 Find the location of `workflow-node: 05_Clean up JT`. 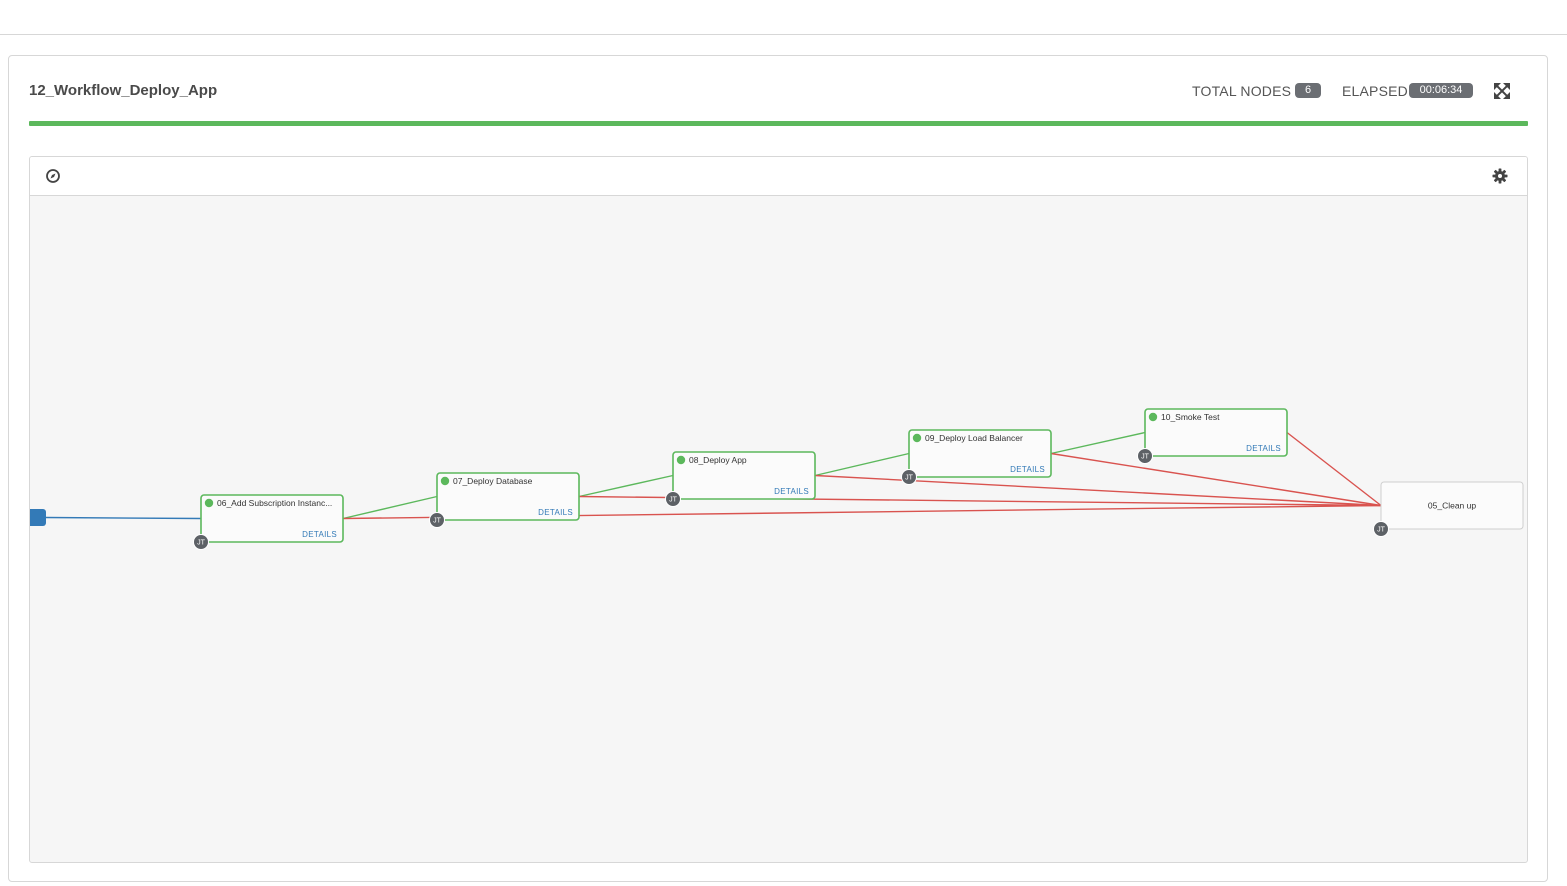

workflow-node: 05_Clean up JT is located at coordinates (1448, 509).